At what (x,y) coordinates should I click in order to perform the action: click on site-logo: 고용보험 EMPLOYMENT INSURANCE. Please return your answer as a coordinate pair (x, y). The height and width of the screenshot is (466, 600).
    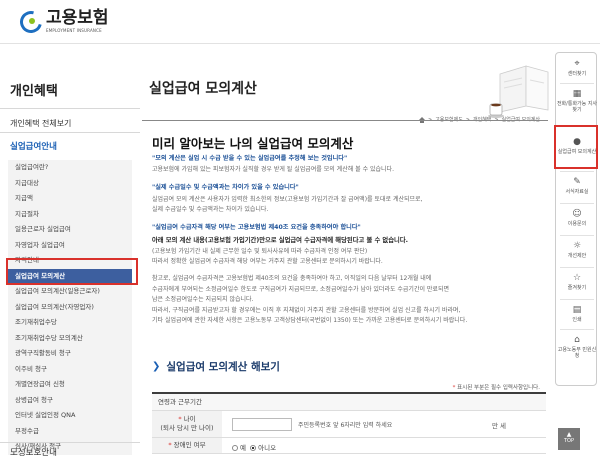
    Looking at the image, I should click on (62, 22).